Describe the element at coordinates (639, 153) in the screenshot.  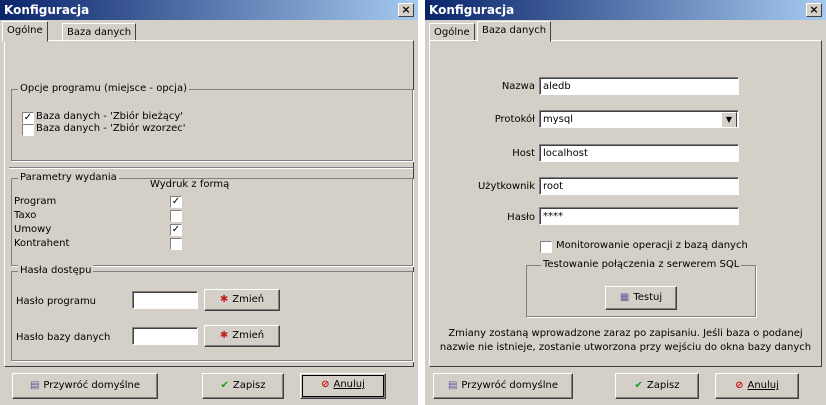
I see `host-input: localhost` at that location.